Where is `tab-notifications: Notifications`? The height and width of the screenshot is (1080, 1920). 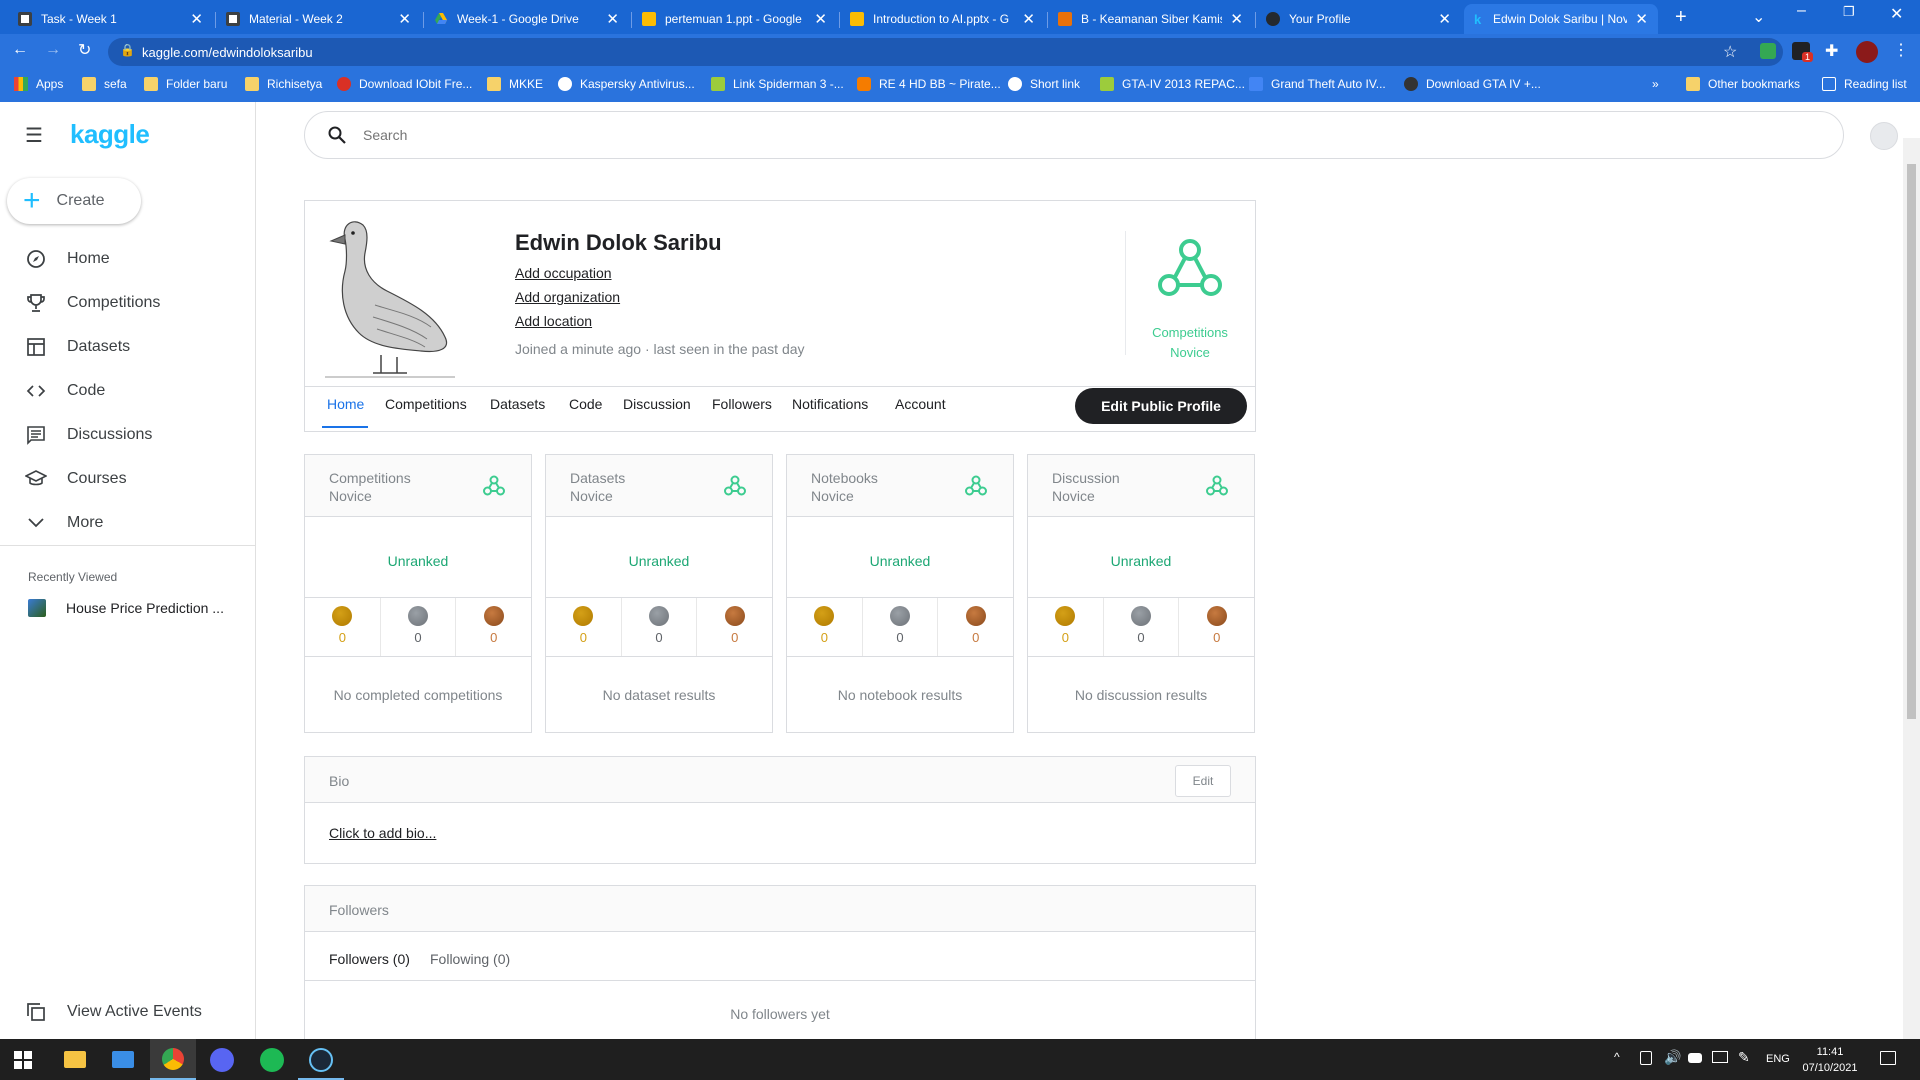
tab-notifications: Notifications is located at coordinates (830, 404).